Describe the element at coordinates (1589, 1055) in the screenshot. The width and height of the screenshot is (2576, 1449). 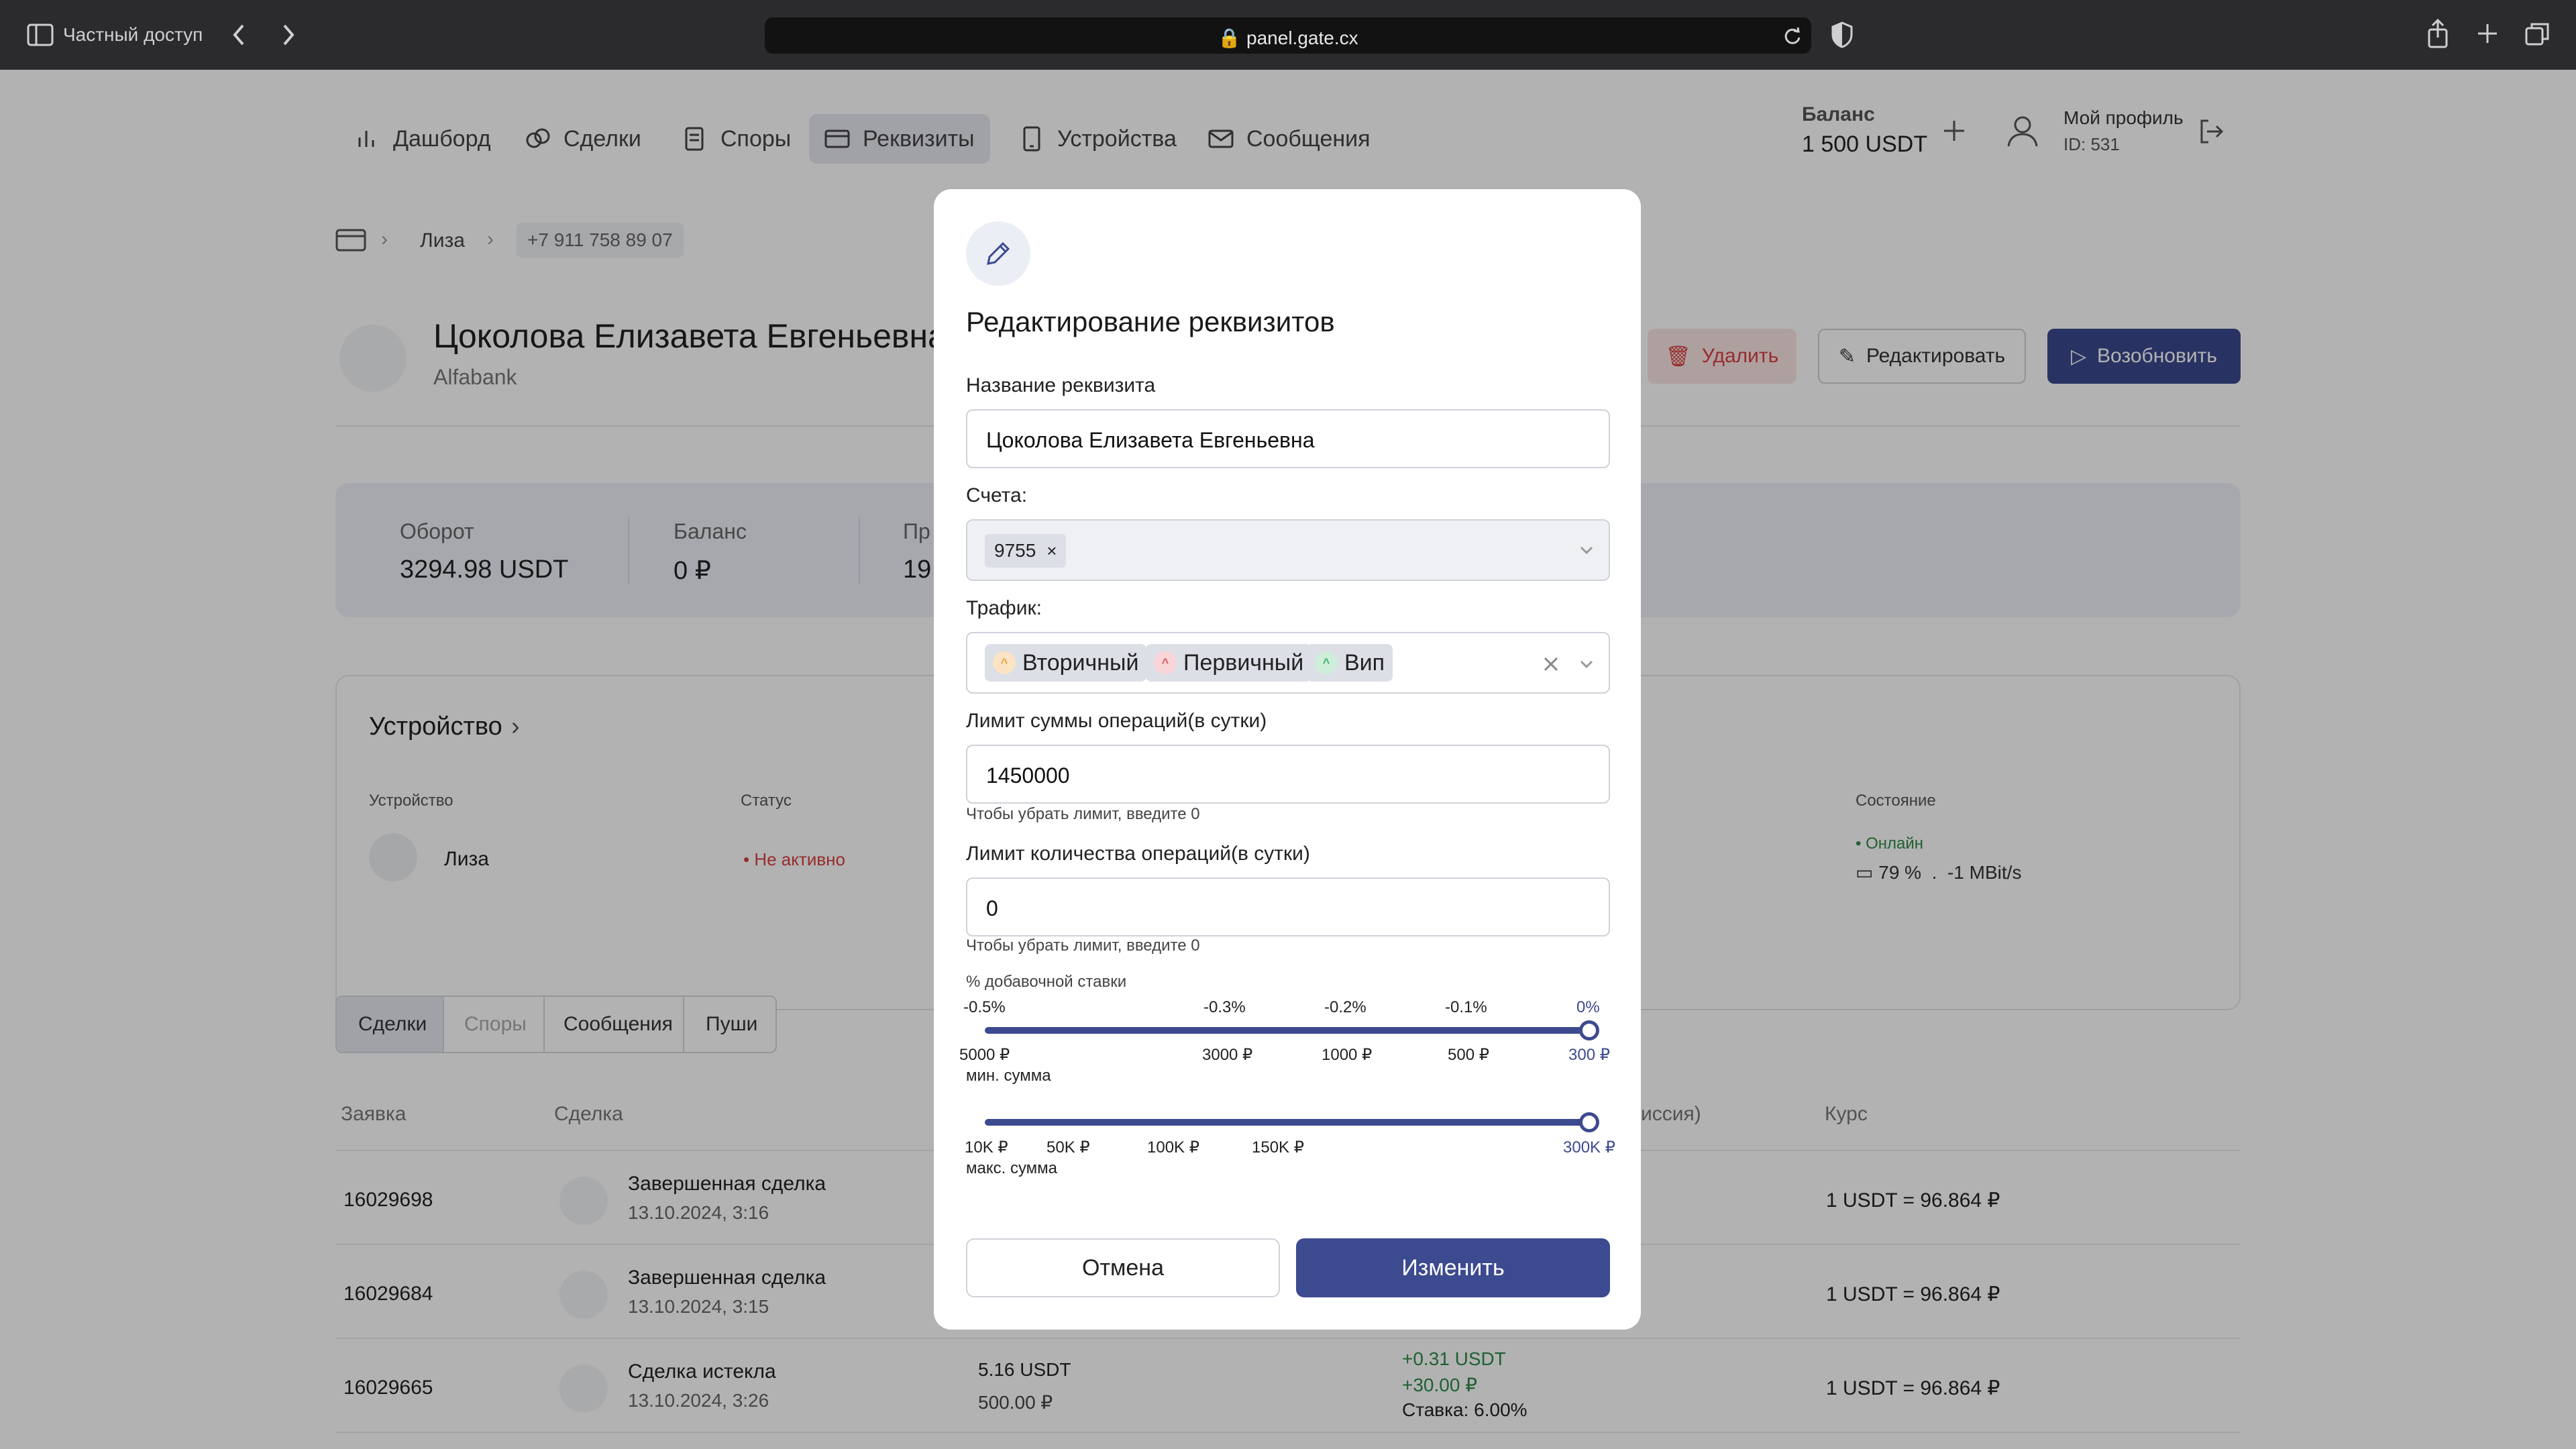
I see `min-tick: 300 ₽` at that location.